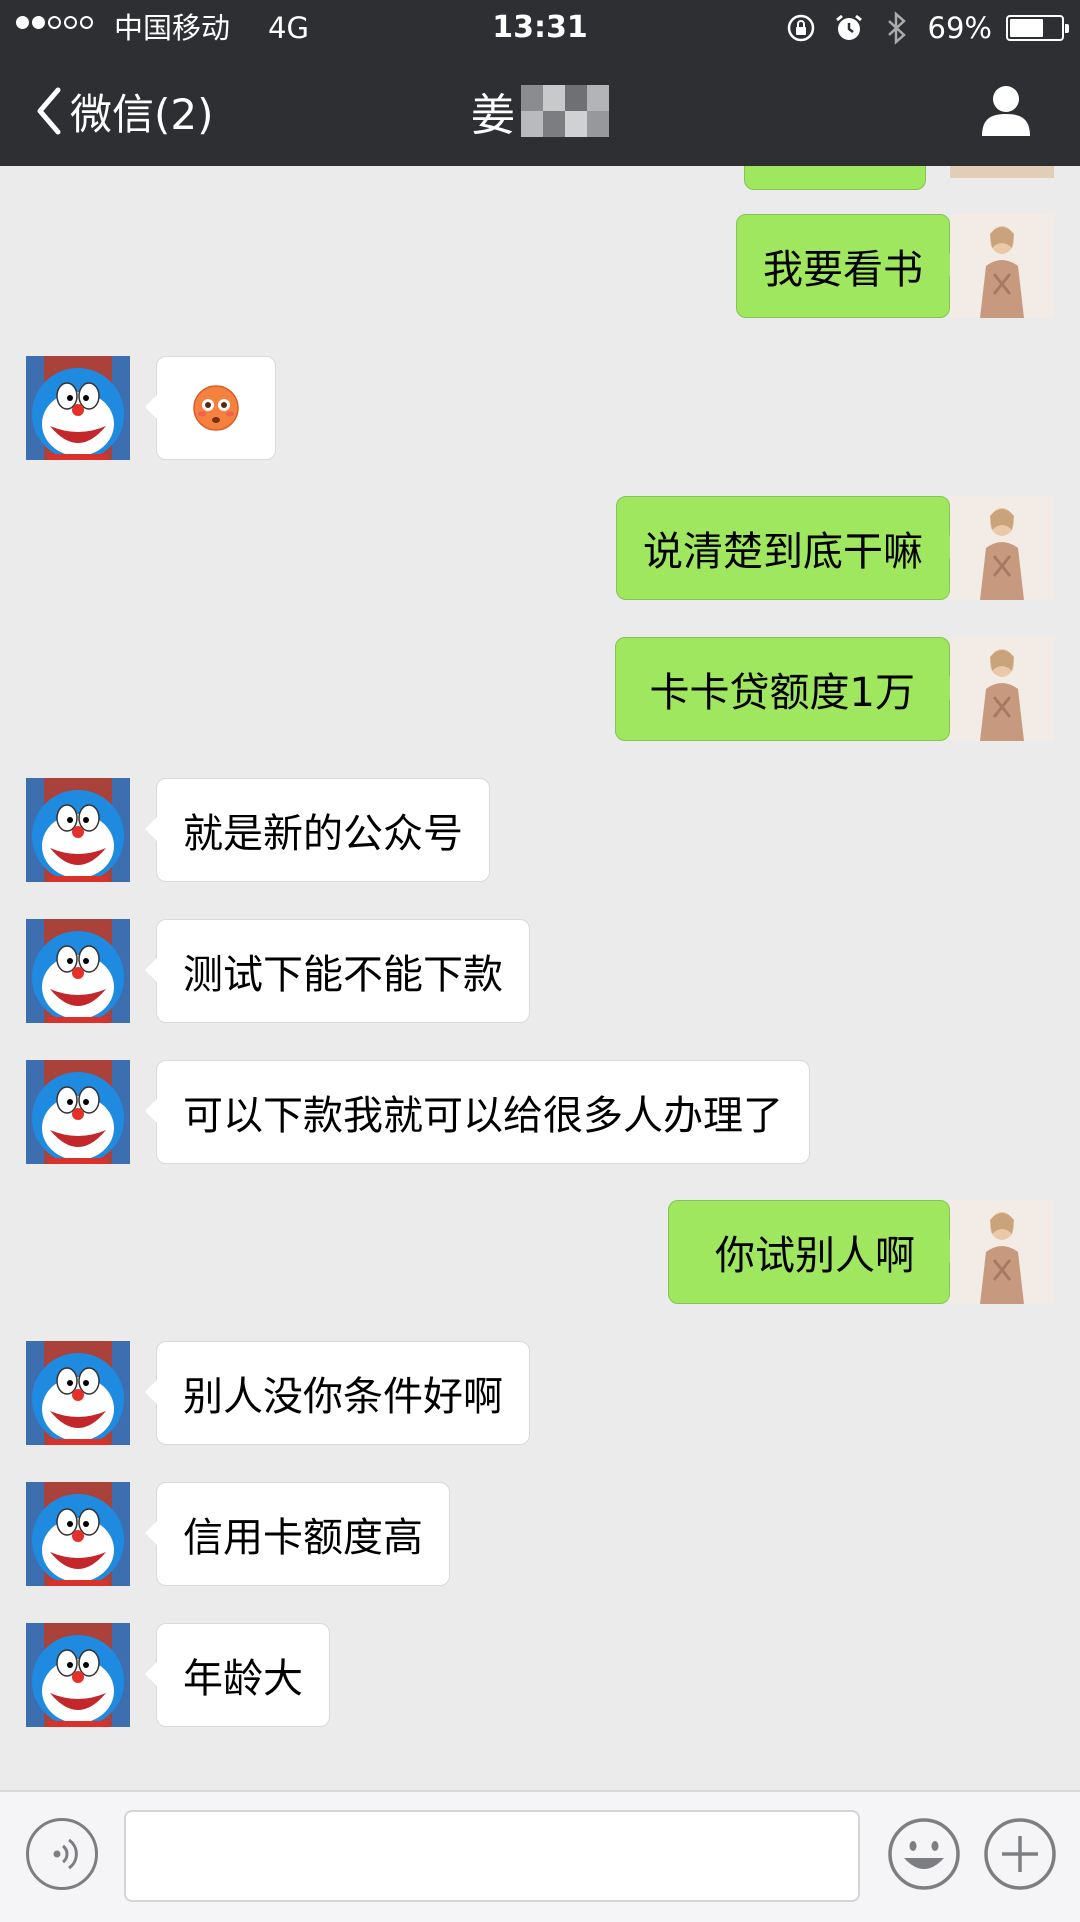 The image size is (1080, 1922). I want to click on voice-button, so click(62, 1854).